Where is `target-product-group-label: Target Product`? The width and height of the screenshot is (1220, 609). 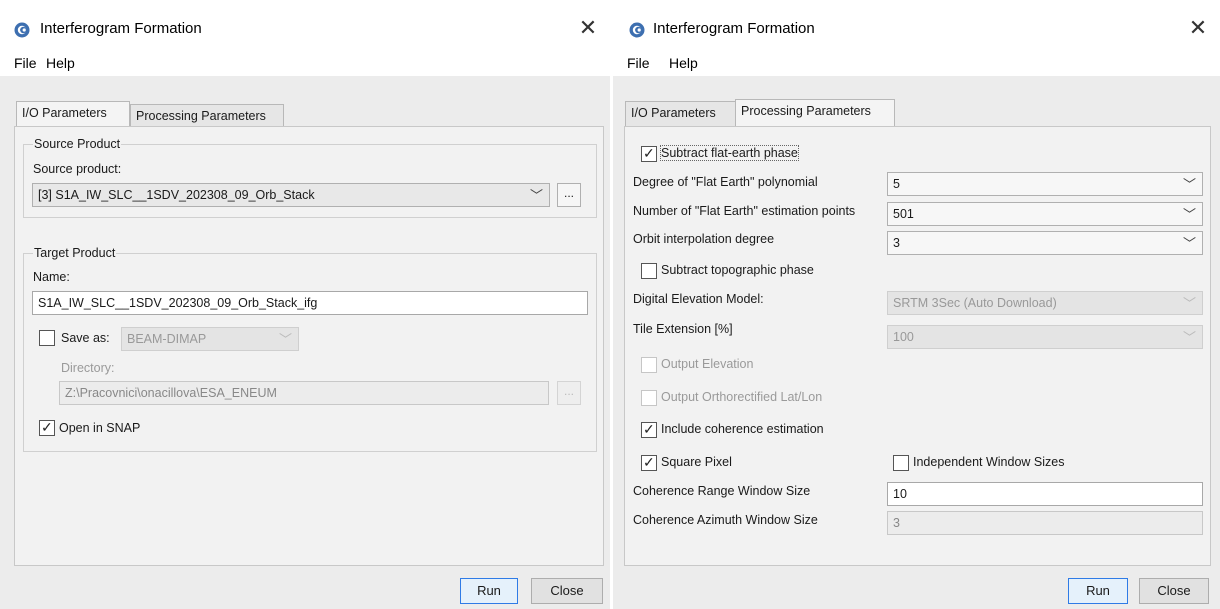 target-product-group-label: Target Product is located at coordinates (75, 253).